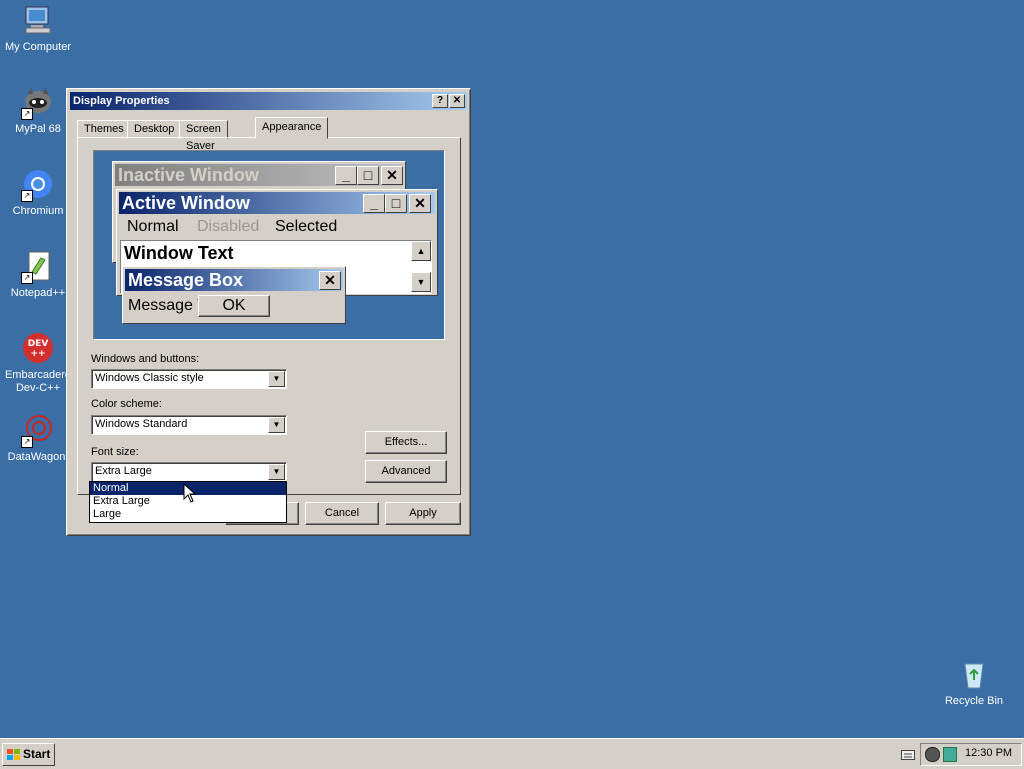 The width and height of the screenshot is (1024, 769). Describe the element at coordinates (189, 472) in the screenshot. I see `font-size-select: Extra Large ▼` at that location.